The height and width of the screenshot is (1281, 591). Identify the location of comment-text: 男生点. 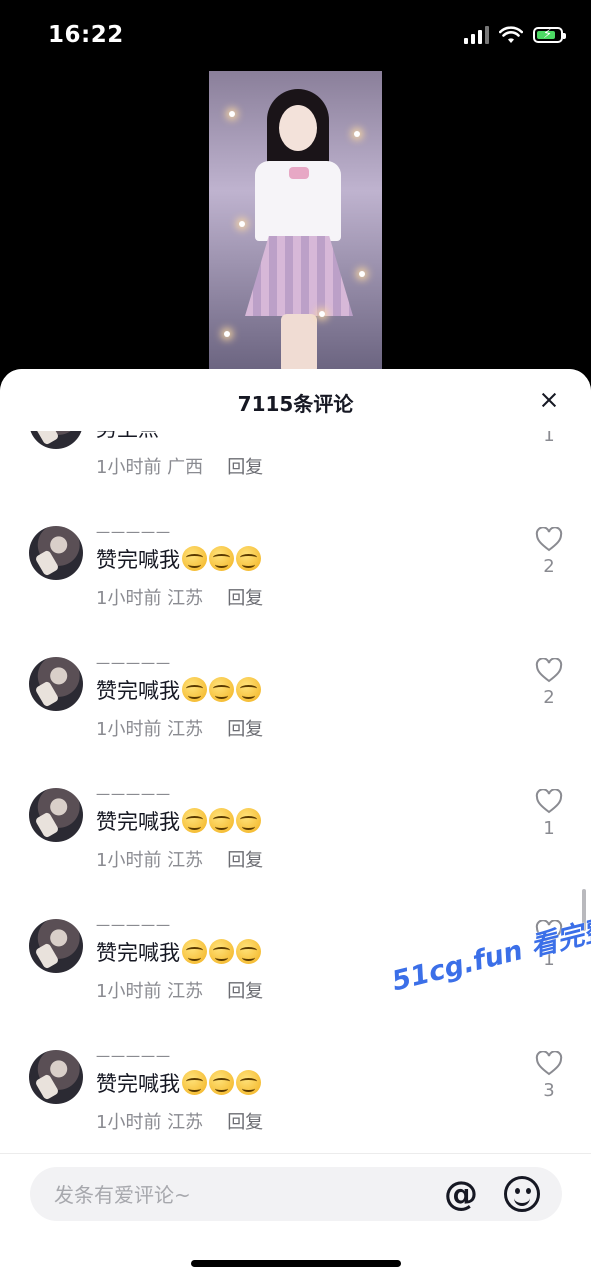
(127, 437).